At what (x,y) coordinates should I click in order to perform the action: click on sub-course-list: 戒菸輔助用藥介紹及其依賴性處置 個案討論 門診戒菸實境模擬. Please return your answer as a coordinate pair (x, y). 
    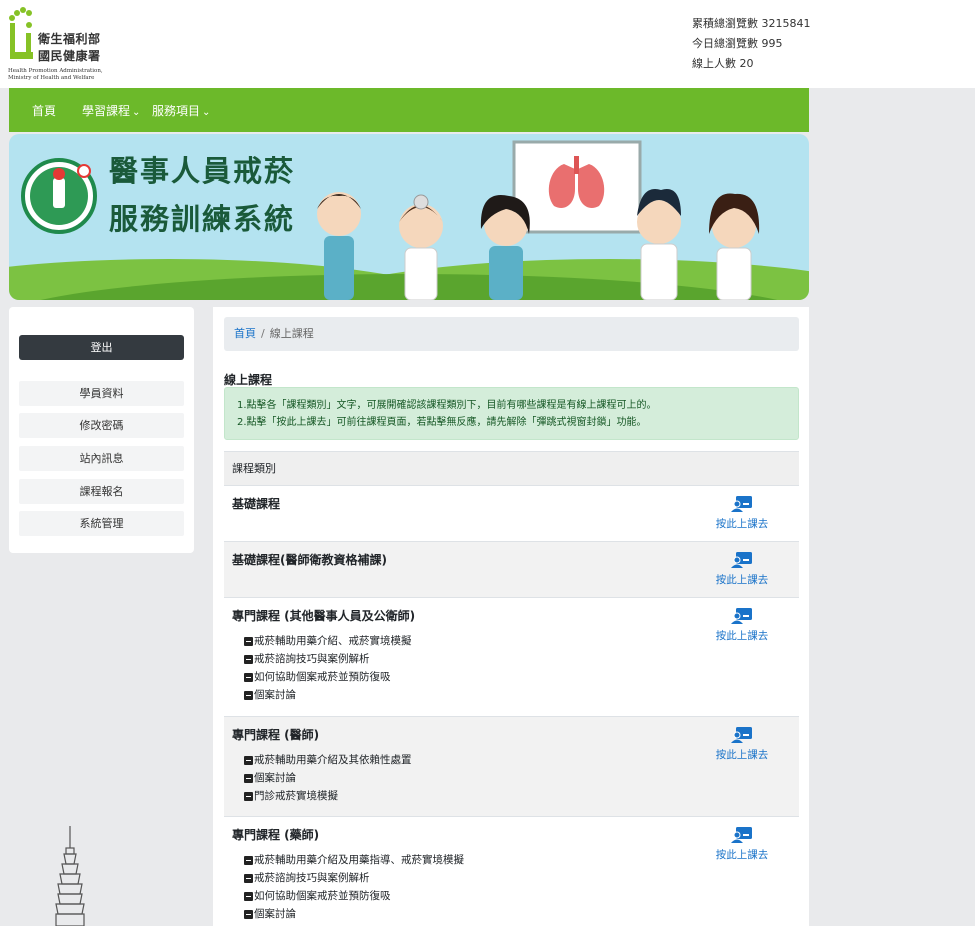
    Looking at the image, I should click on (328, 778).